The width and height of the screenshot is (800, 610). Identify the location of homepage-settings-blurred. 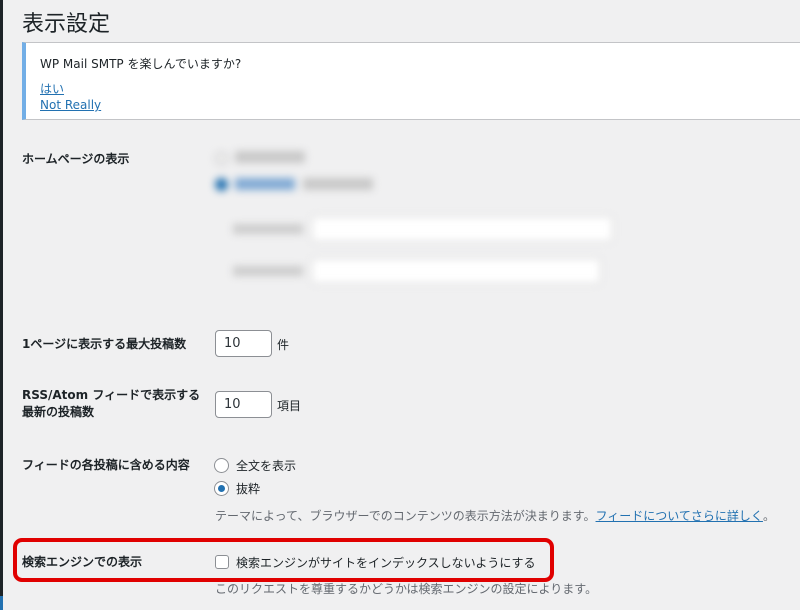
(413, 218).